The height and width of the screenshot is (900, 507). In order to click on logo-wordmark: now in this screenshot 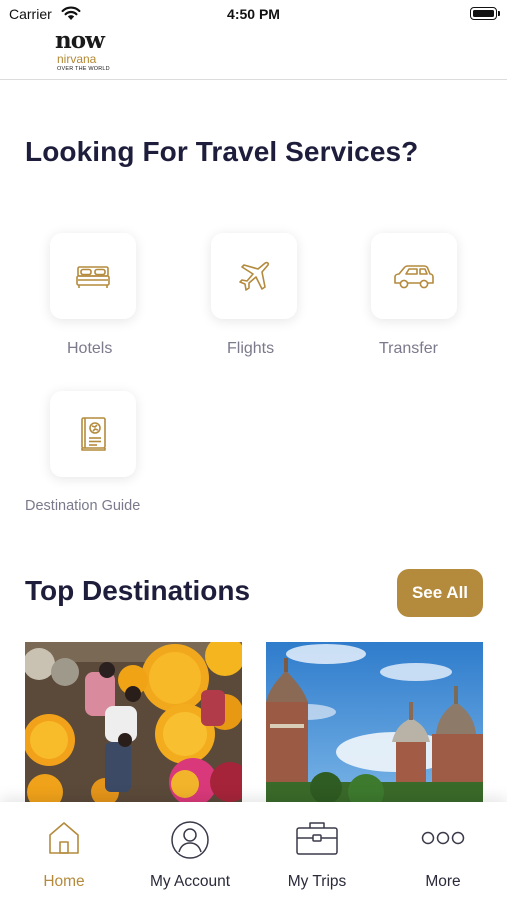, I will do `click(80, 40)`.